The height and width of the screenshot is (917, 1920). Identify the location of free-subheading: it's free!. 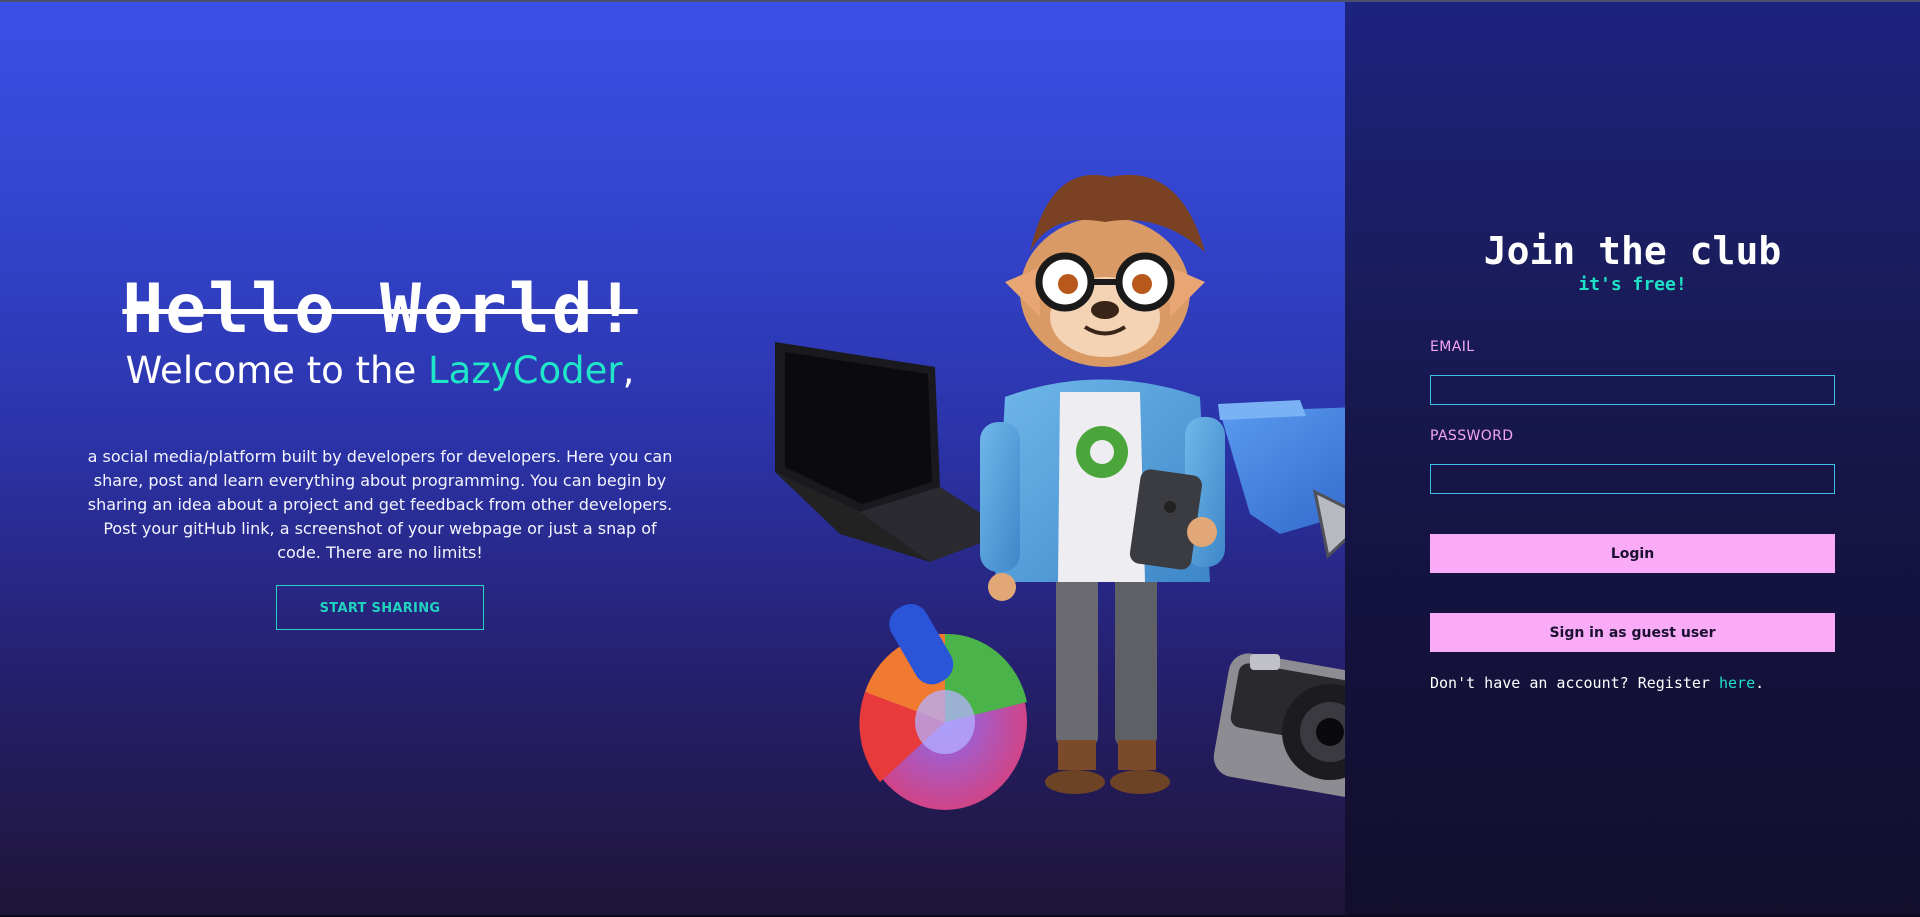
(1632, 284).